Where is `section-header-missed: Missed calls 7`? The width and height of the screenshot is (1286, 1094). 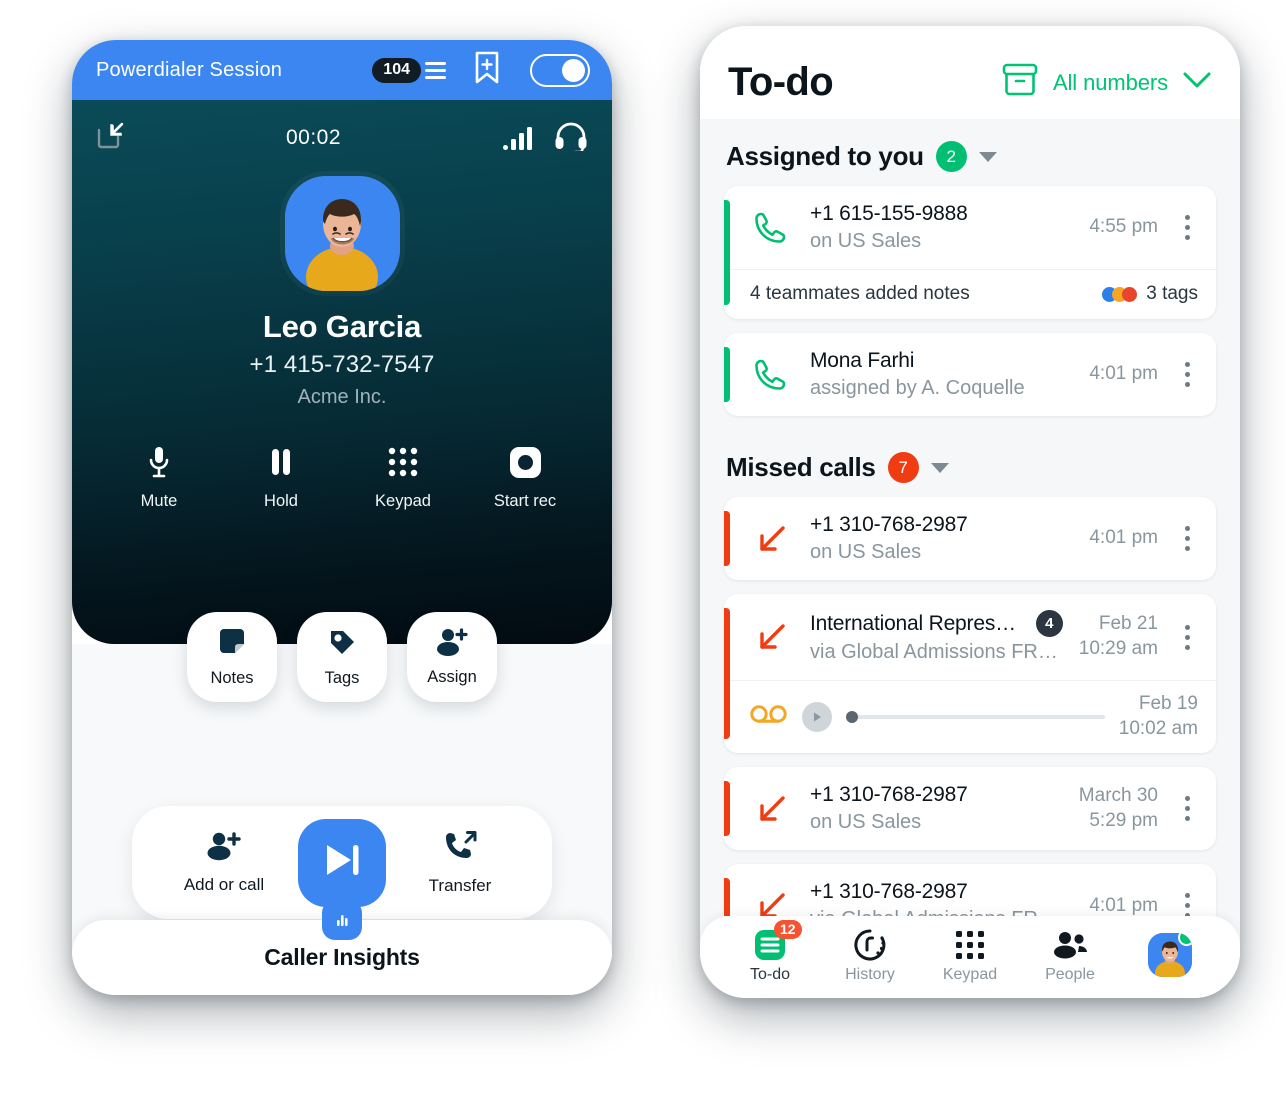
section-header-missed: Missed calls 7 is located at coordinates (970, 463).